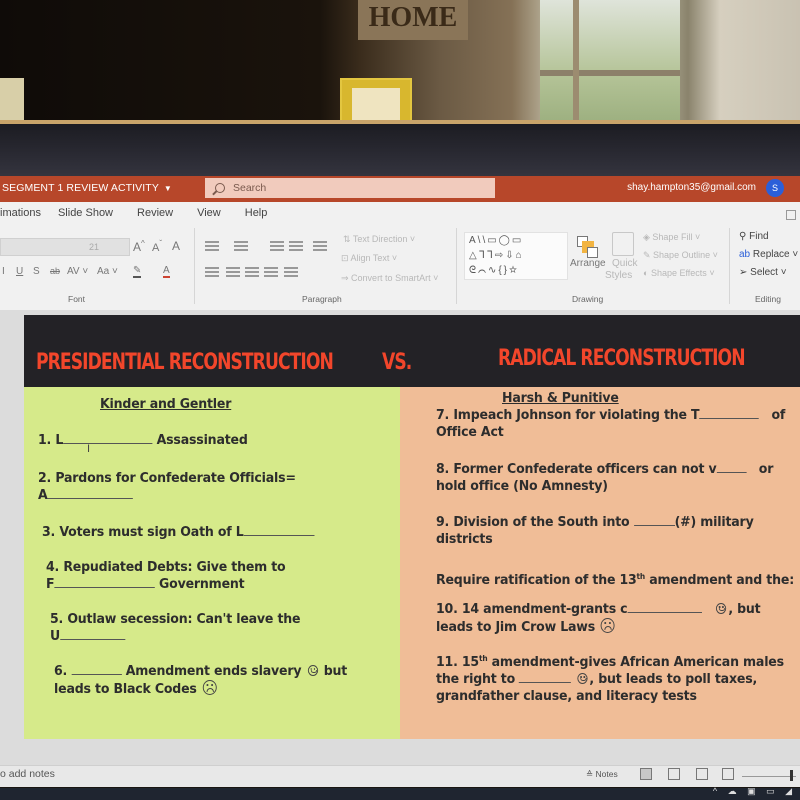 This screenshot has width=800, height=800. I want to click on monitor-bezel, so click(400, 150).